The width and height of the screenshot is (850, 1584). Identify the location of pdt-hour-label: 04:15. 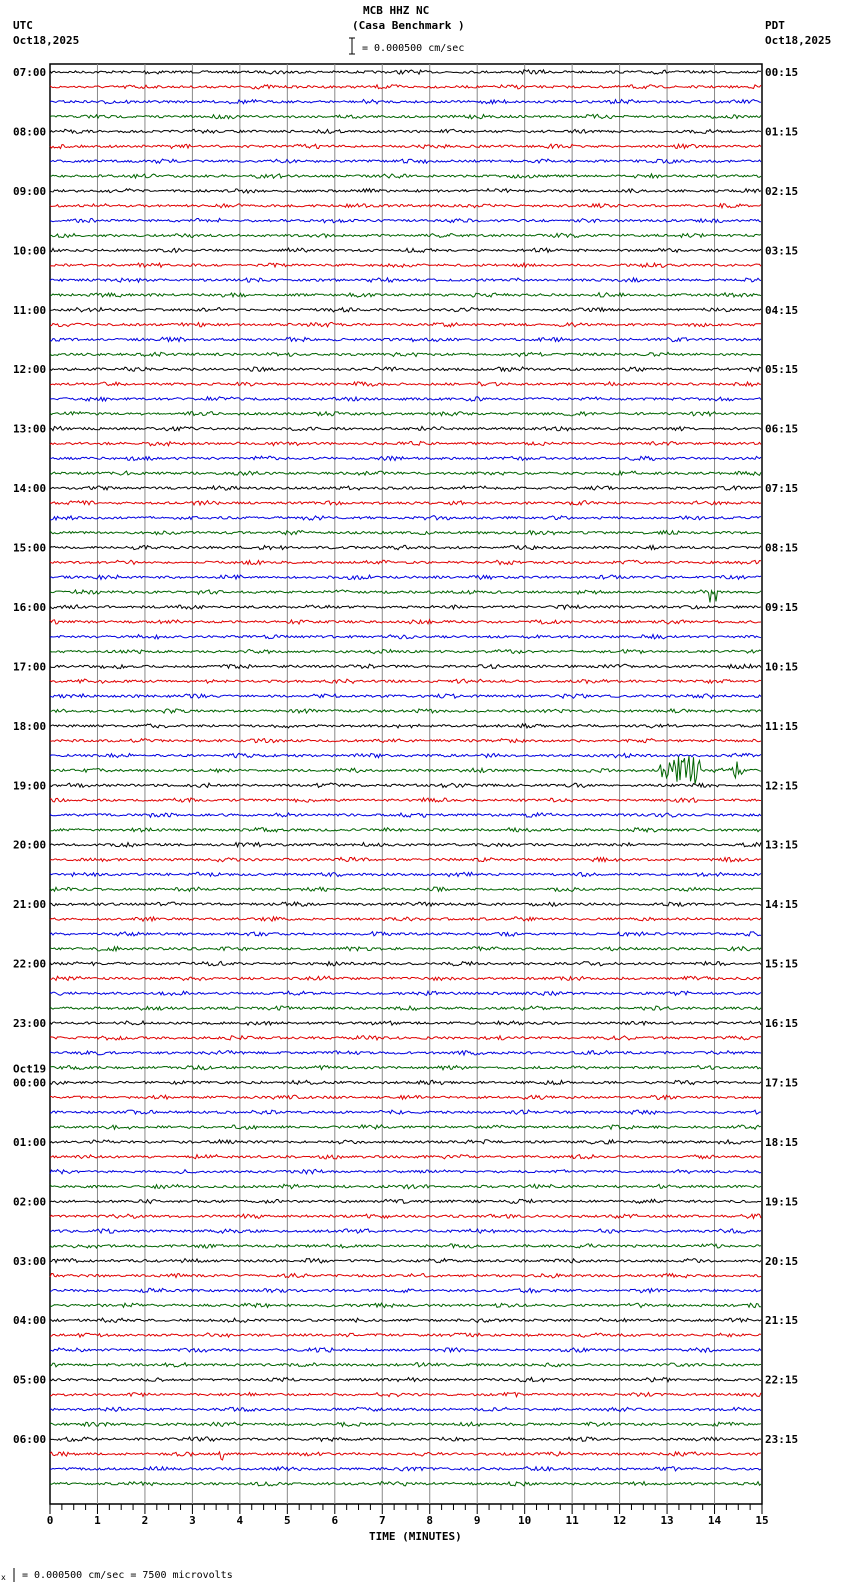
(781, 310).